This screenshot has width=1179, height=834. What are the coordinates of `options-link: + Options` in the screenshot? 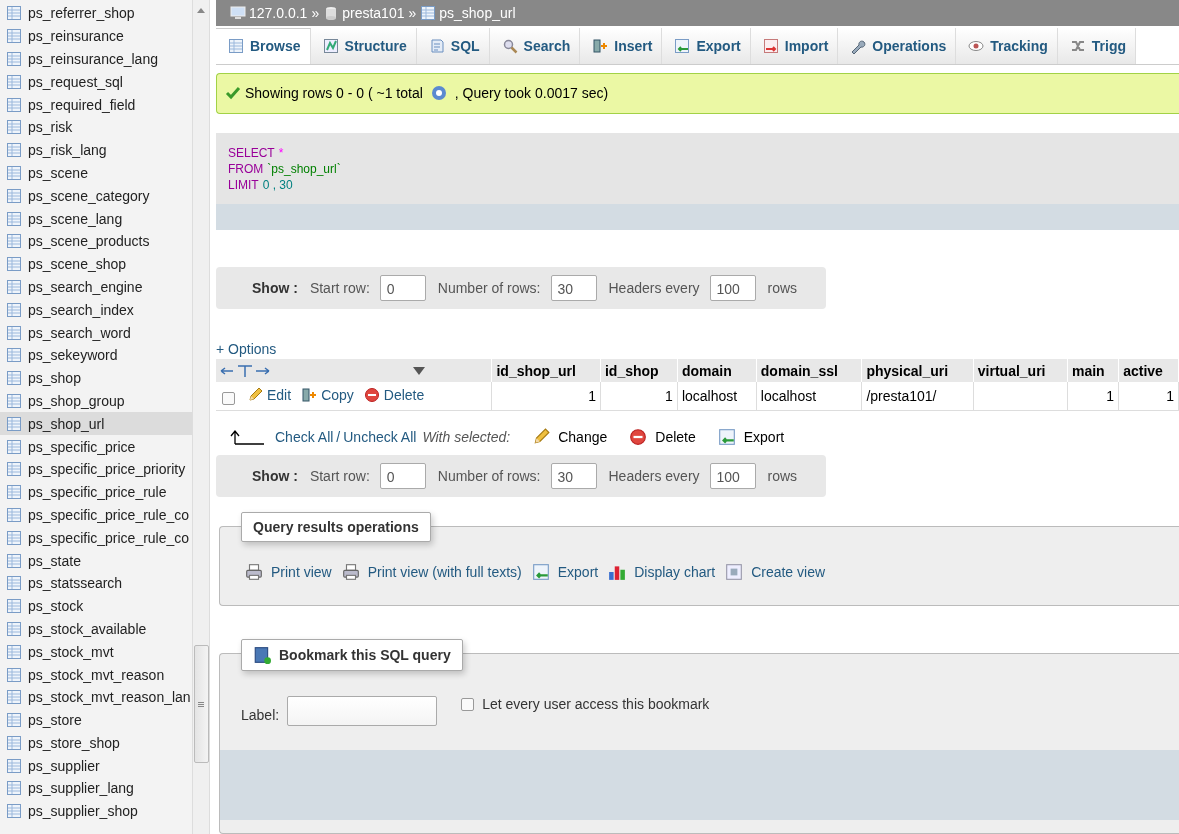 It's located at (246, 349).